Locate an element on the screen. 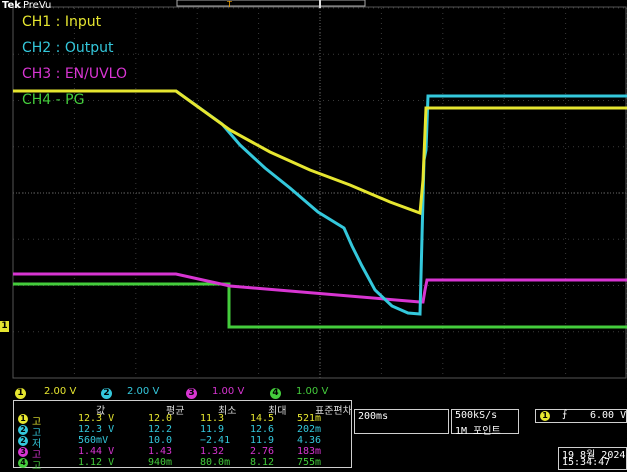  measurement-cell: 202m is located at coordinates (309, 429).